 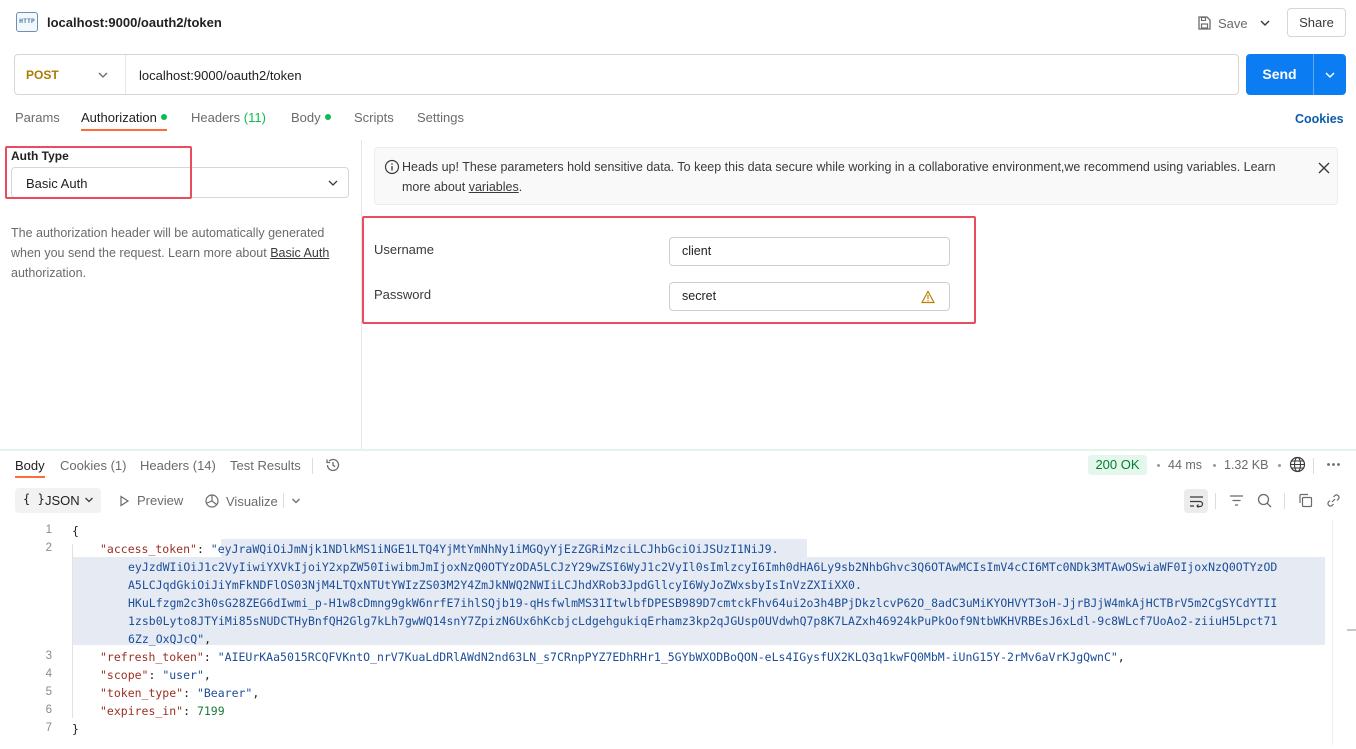 I want to click on code-line: "scope": "user",, so click(x=155, y=675).